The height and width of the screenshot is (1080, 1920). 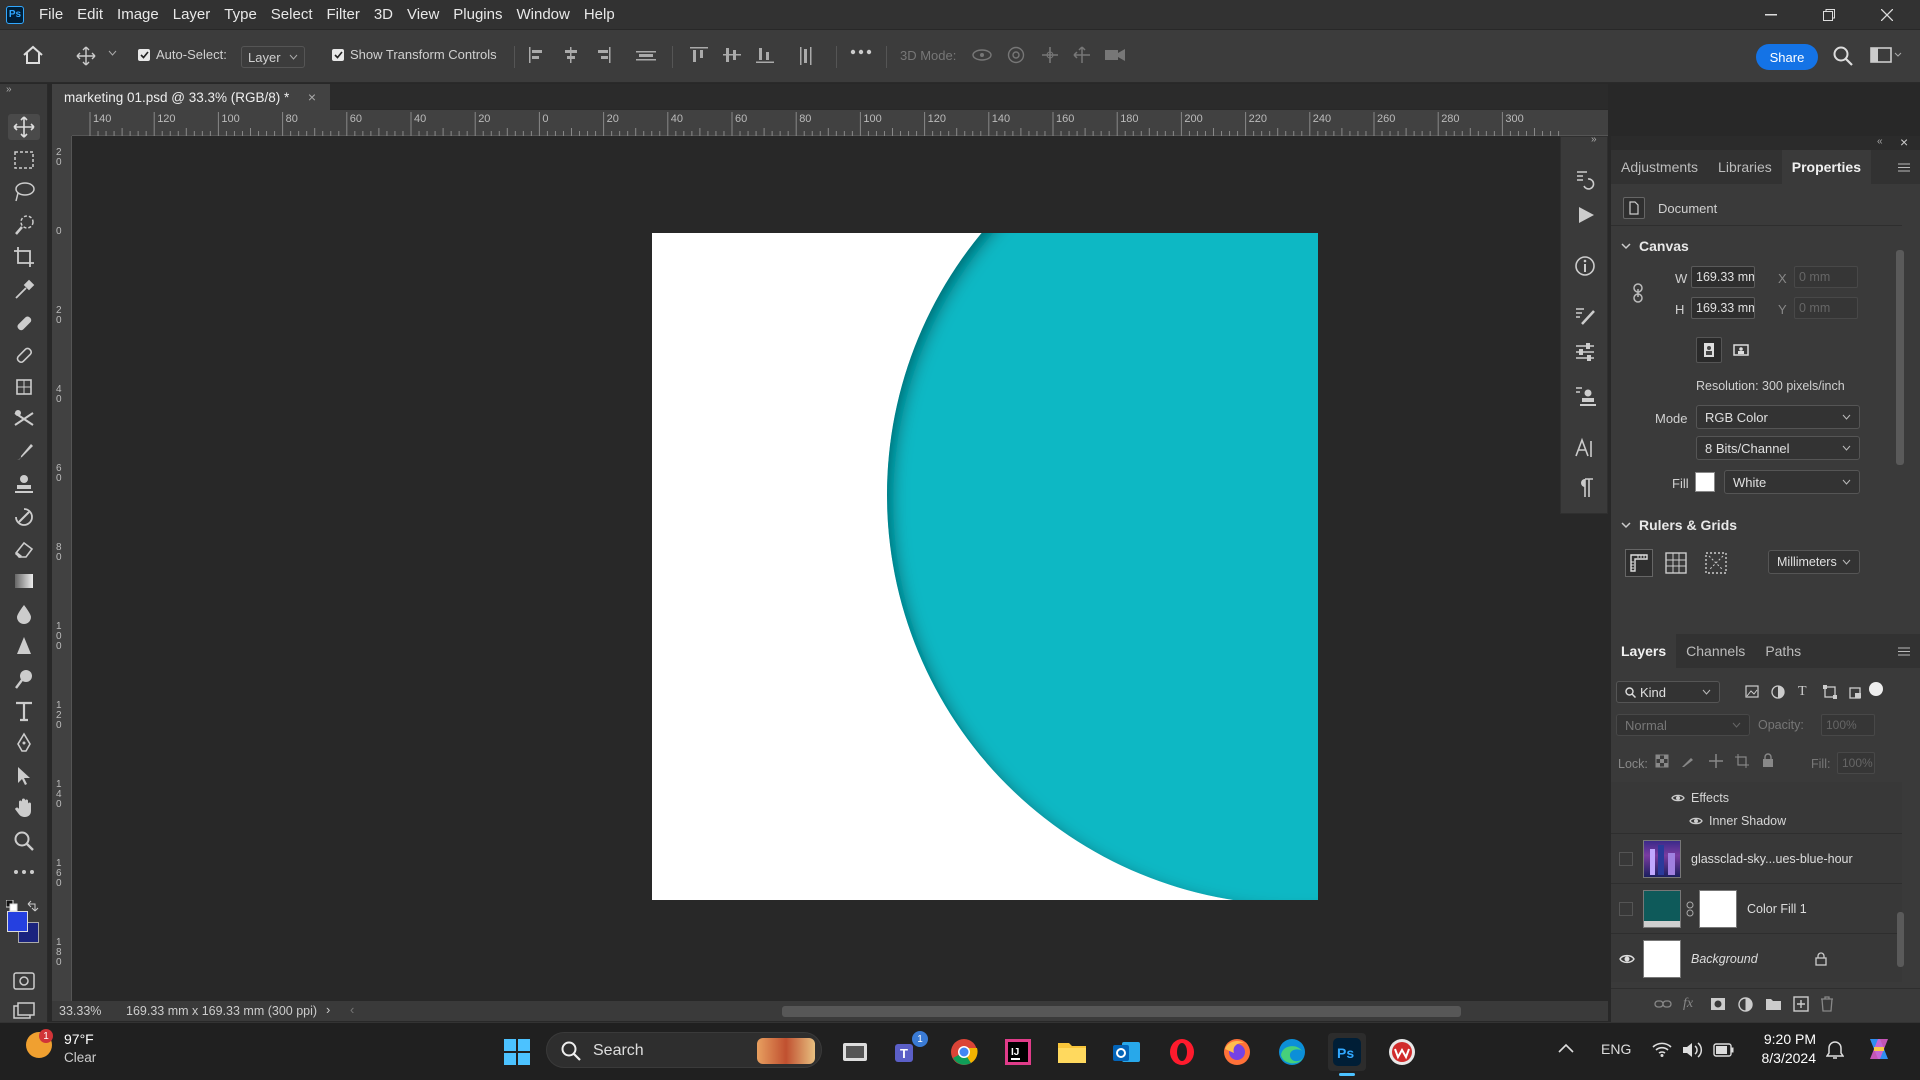 I want to click on opera-icon, so click(x=1182, y=1052).